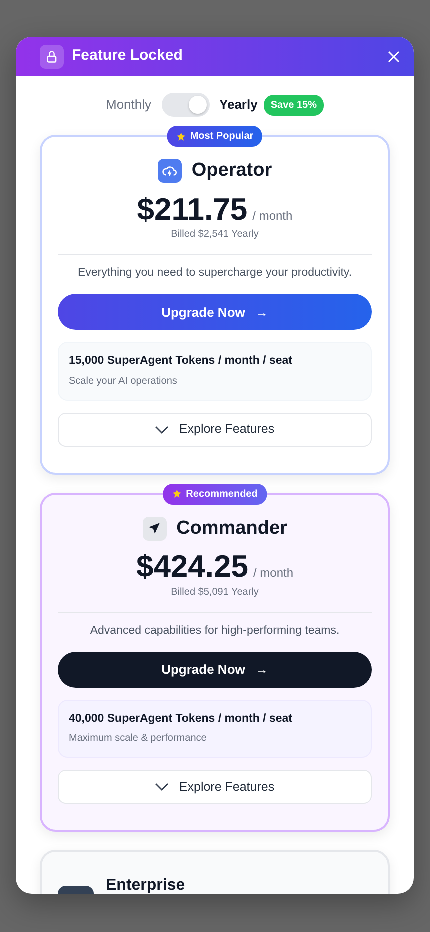 This screenshot has height=932, width=430. What do you see at coordinates (192, 567) in the screenshot?
I see `plan-price: $424.25` at bounding box center [192, 567].